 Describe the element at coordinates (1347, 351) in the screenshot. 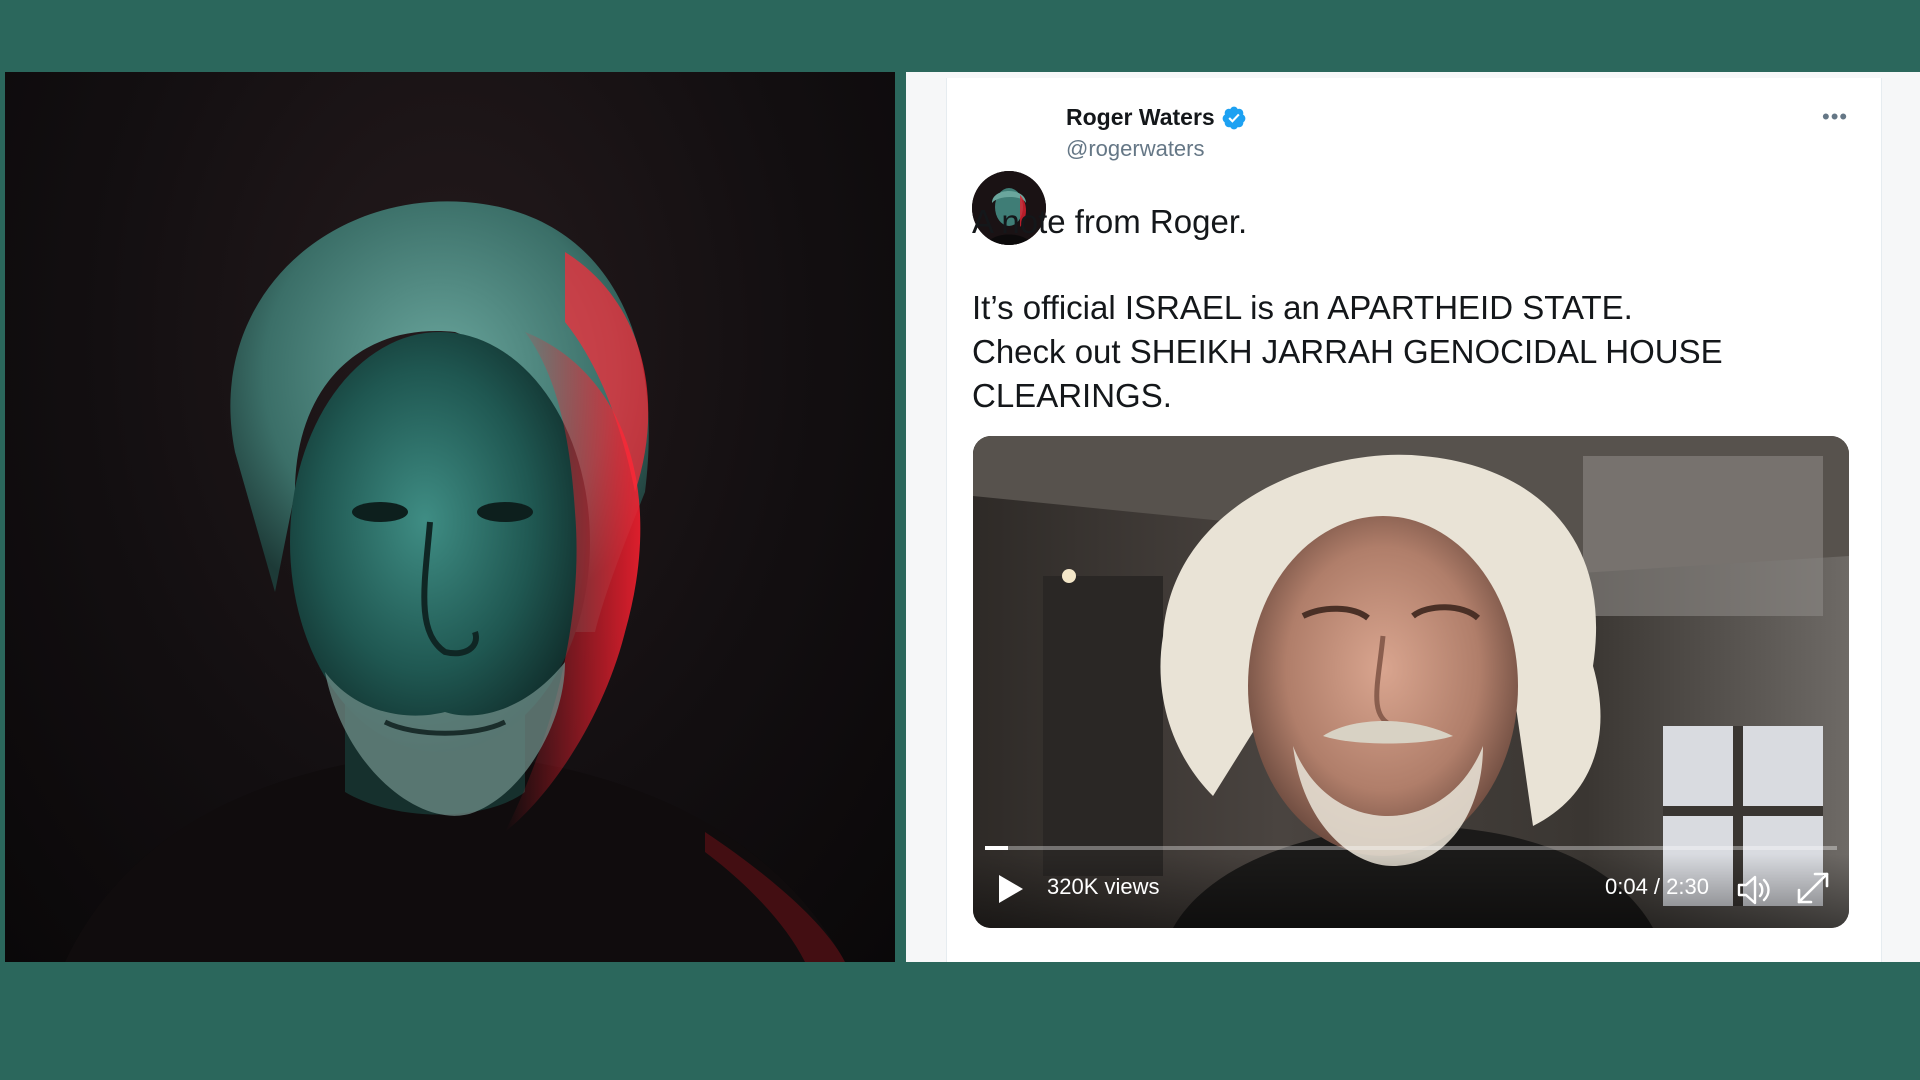

I see `tweet-text-line: Check out SHEIKH JARRAH GENOCIDAL HOUSE` at that location.